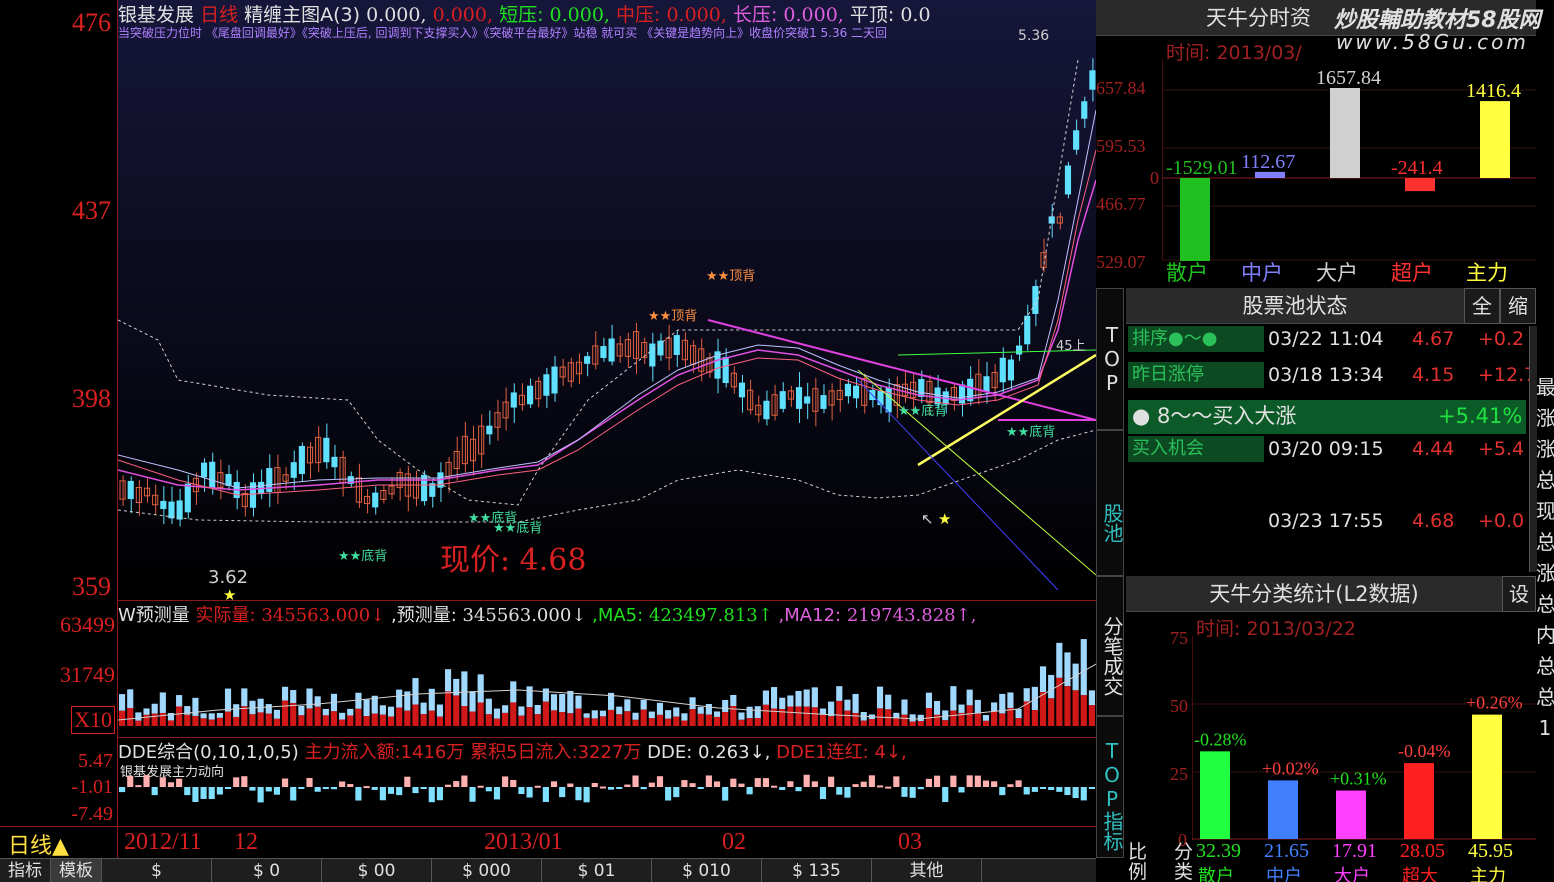 Image resolution: width=1554 pixels, height=882 pixels. What do you see at coordinates (377, 870) in the screenshot?
I see `tab-symbol: $ 00` at bounding box center [377, 870].